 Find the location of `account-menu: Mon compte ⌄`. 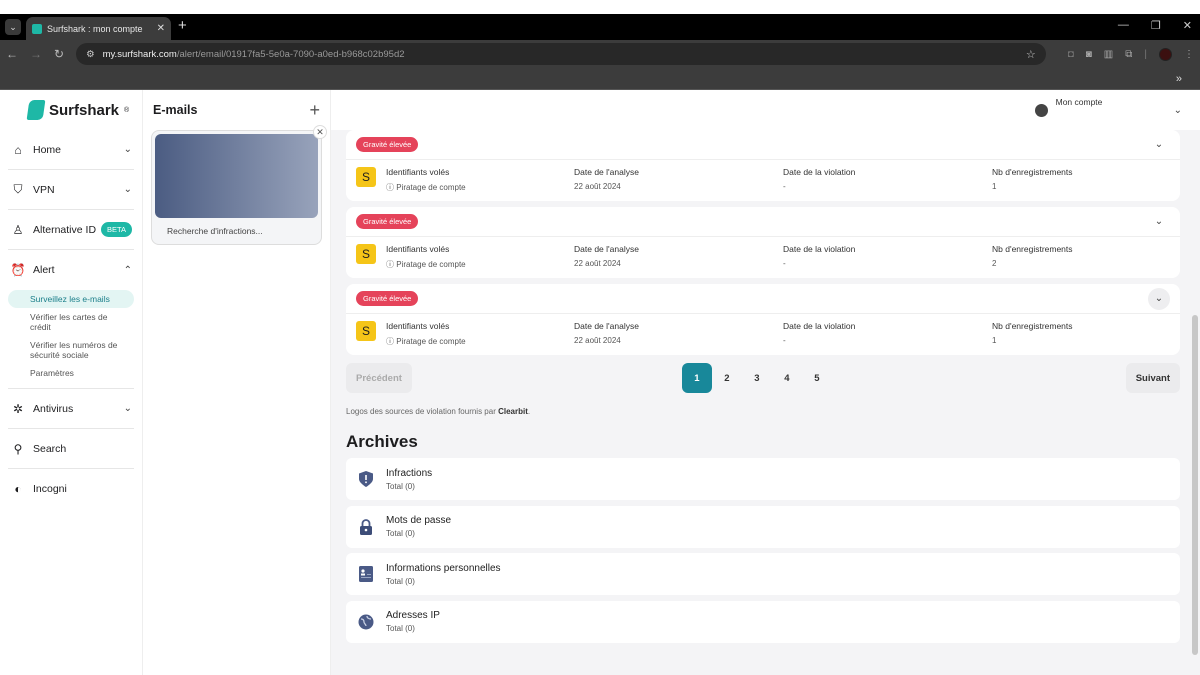

account-menu: Mon compte ⌄ is located at coordinates (765, 110).